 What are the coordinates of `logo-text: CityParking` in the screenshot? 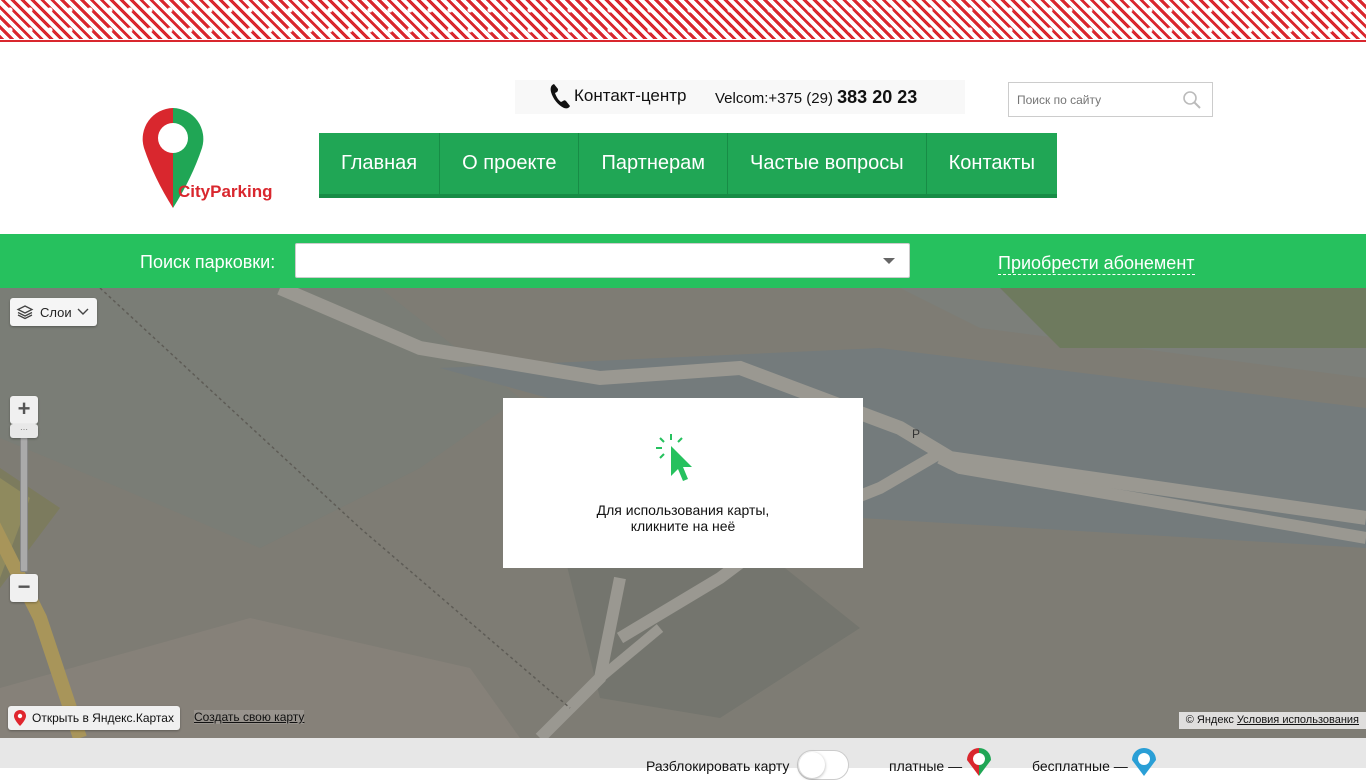 It's located at (225, 191).